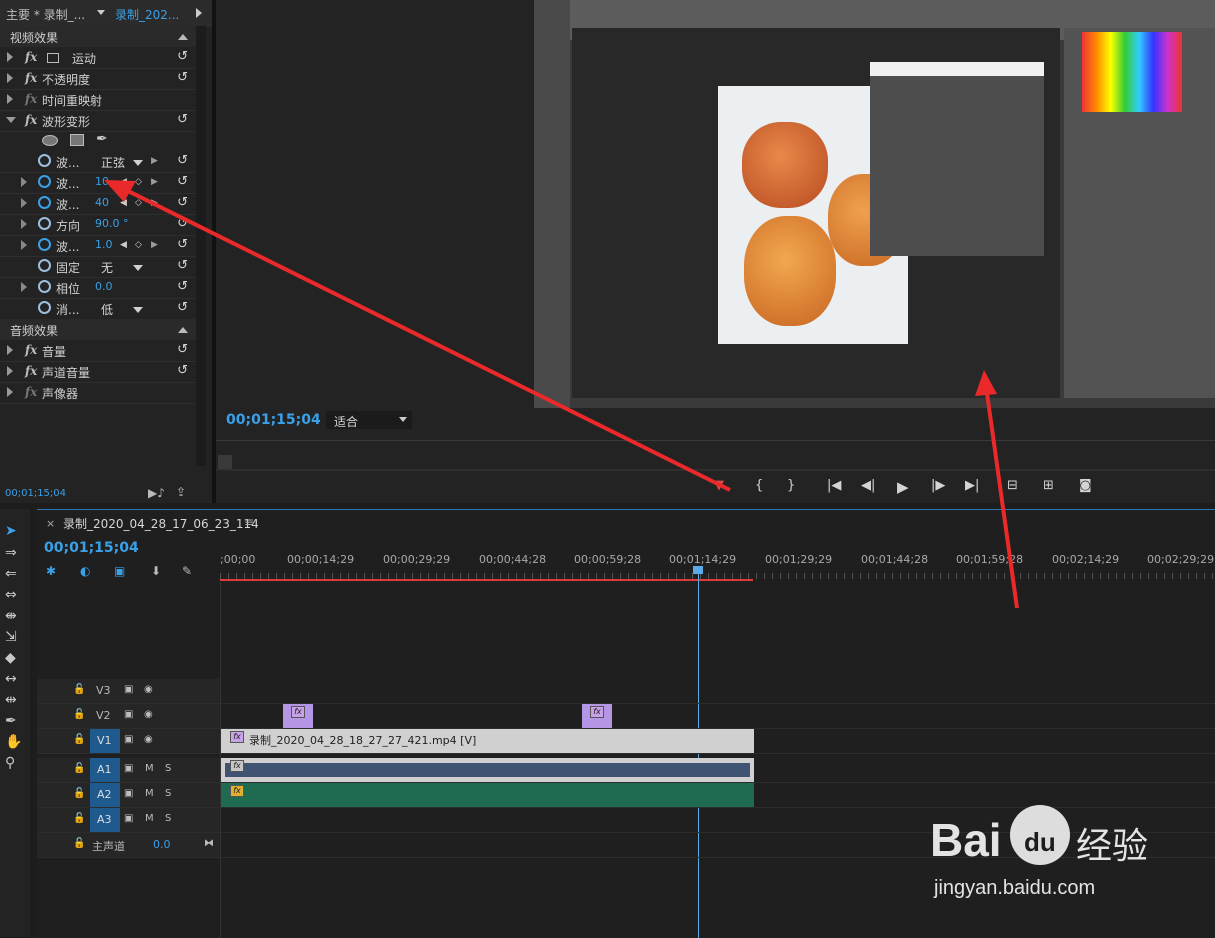  I want to click on watermark-brand: Bai, so click(966, 840).